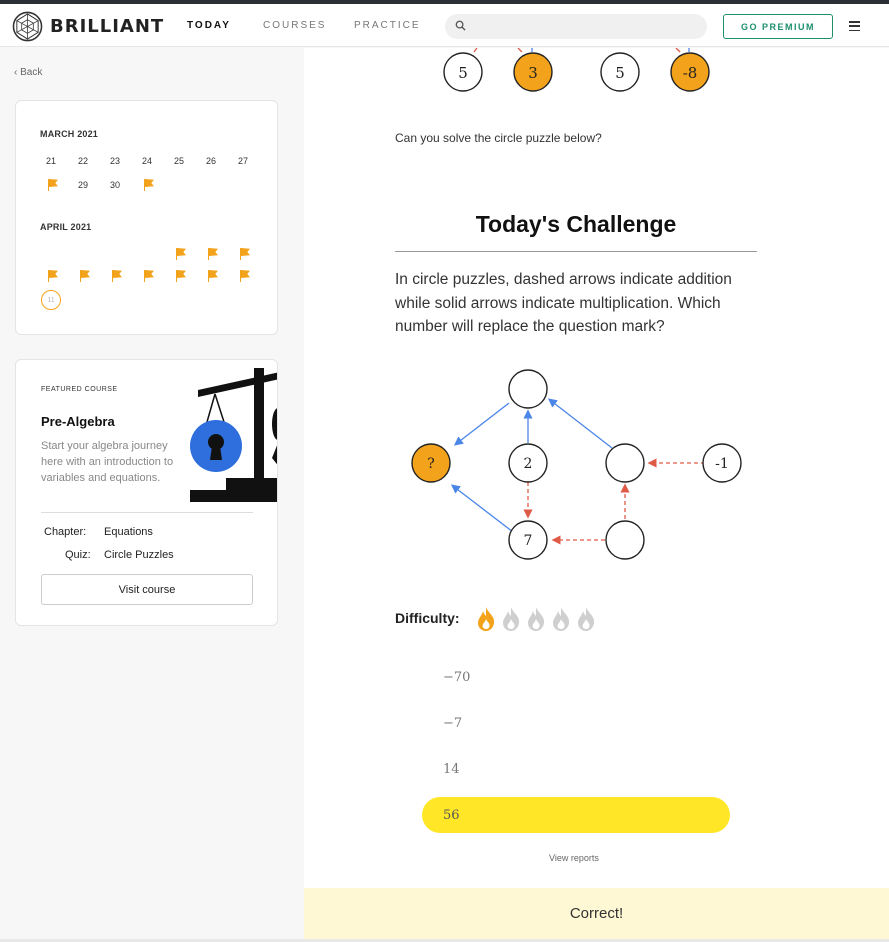 The width and height of the screenshot is (889, 942). I want to click on go-premium-button: GO PREMIUM, so click(778, 26).